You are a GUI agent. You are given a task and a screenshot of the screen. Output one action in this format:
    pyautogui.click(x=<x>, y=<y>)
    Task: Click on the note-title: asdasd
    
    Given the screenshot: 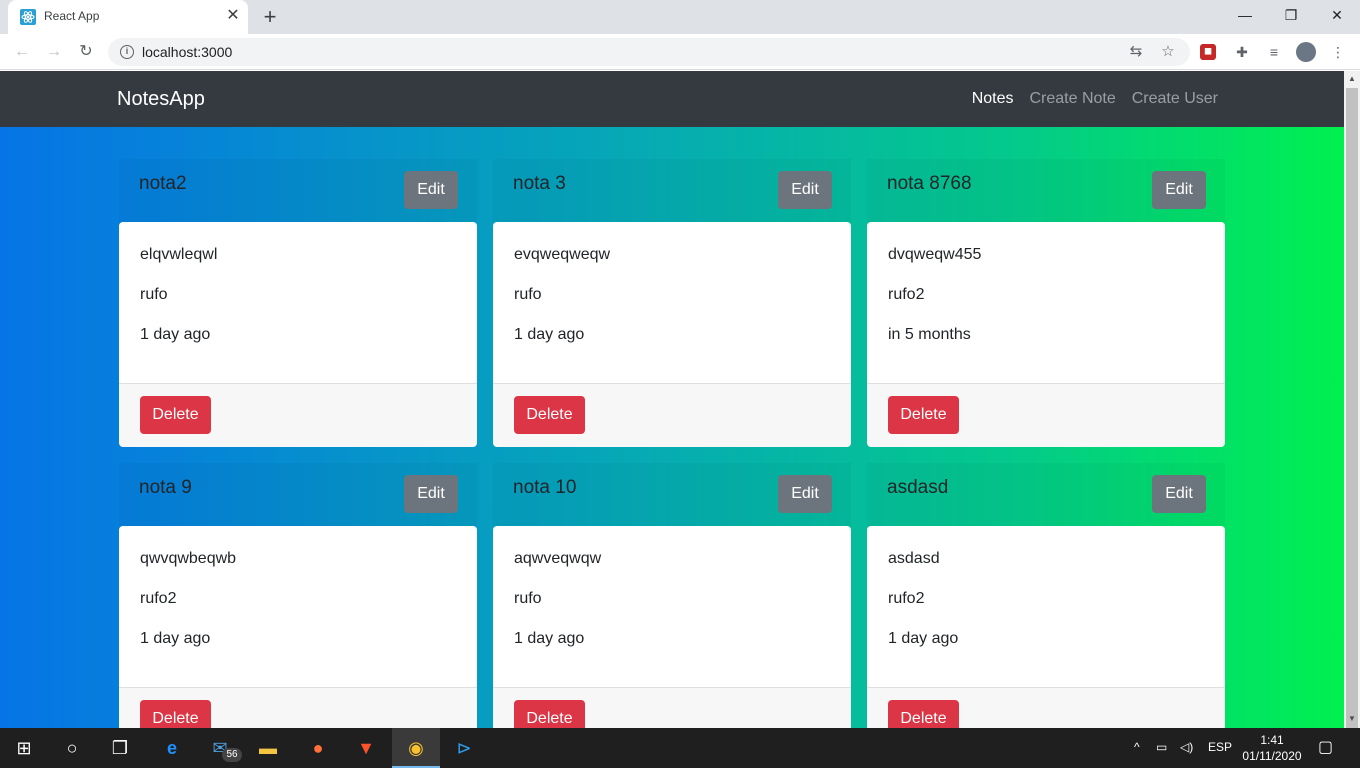 What is the action you would take?
    pyautogui.click(x=918, y=487)
    